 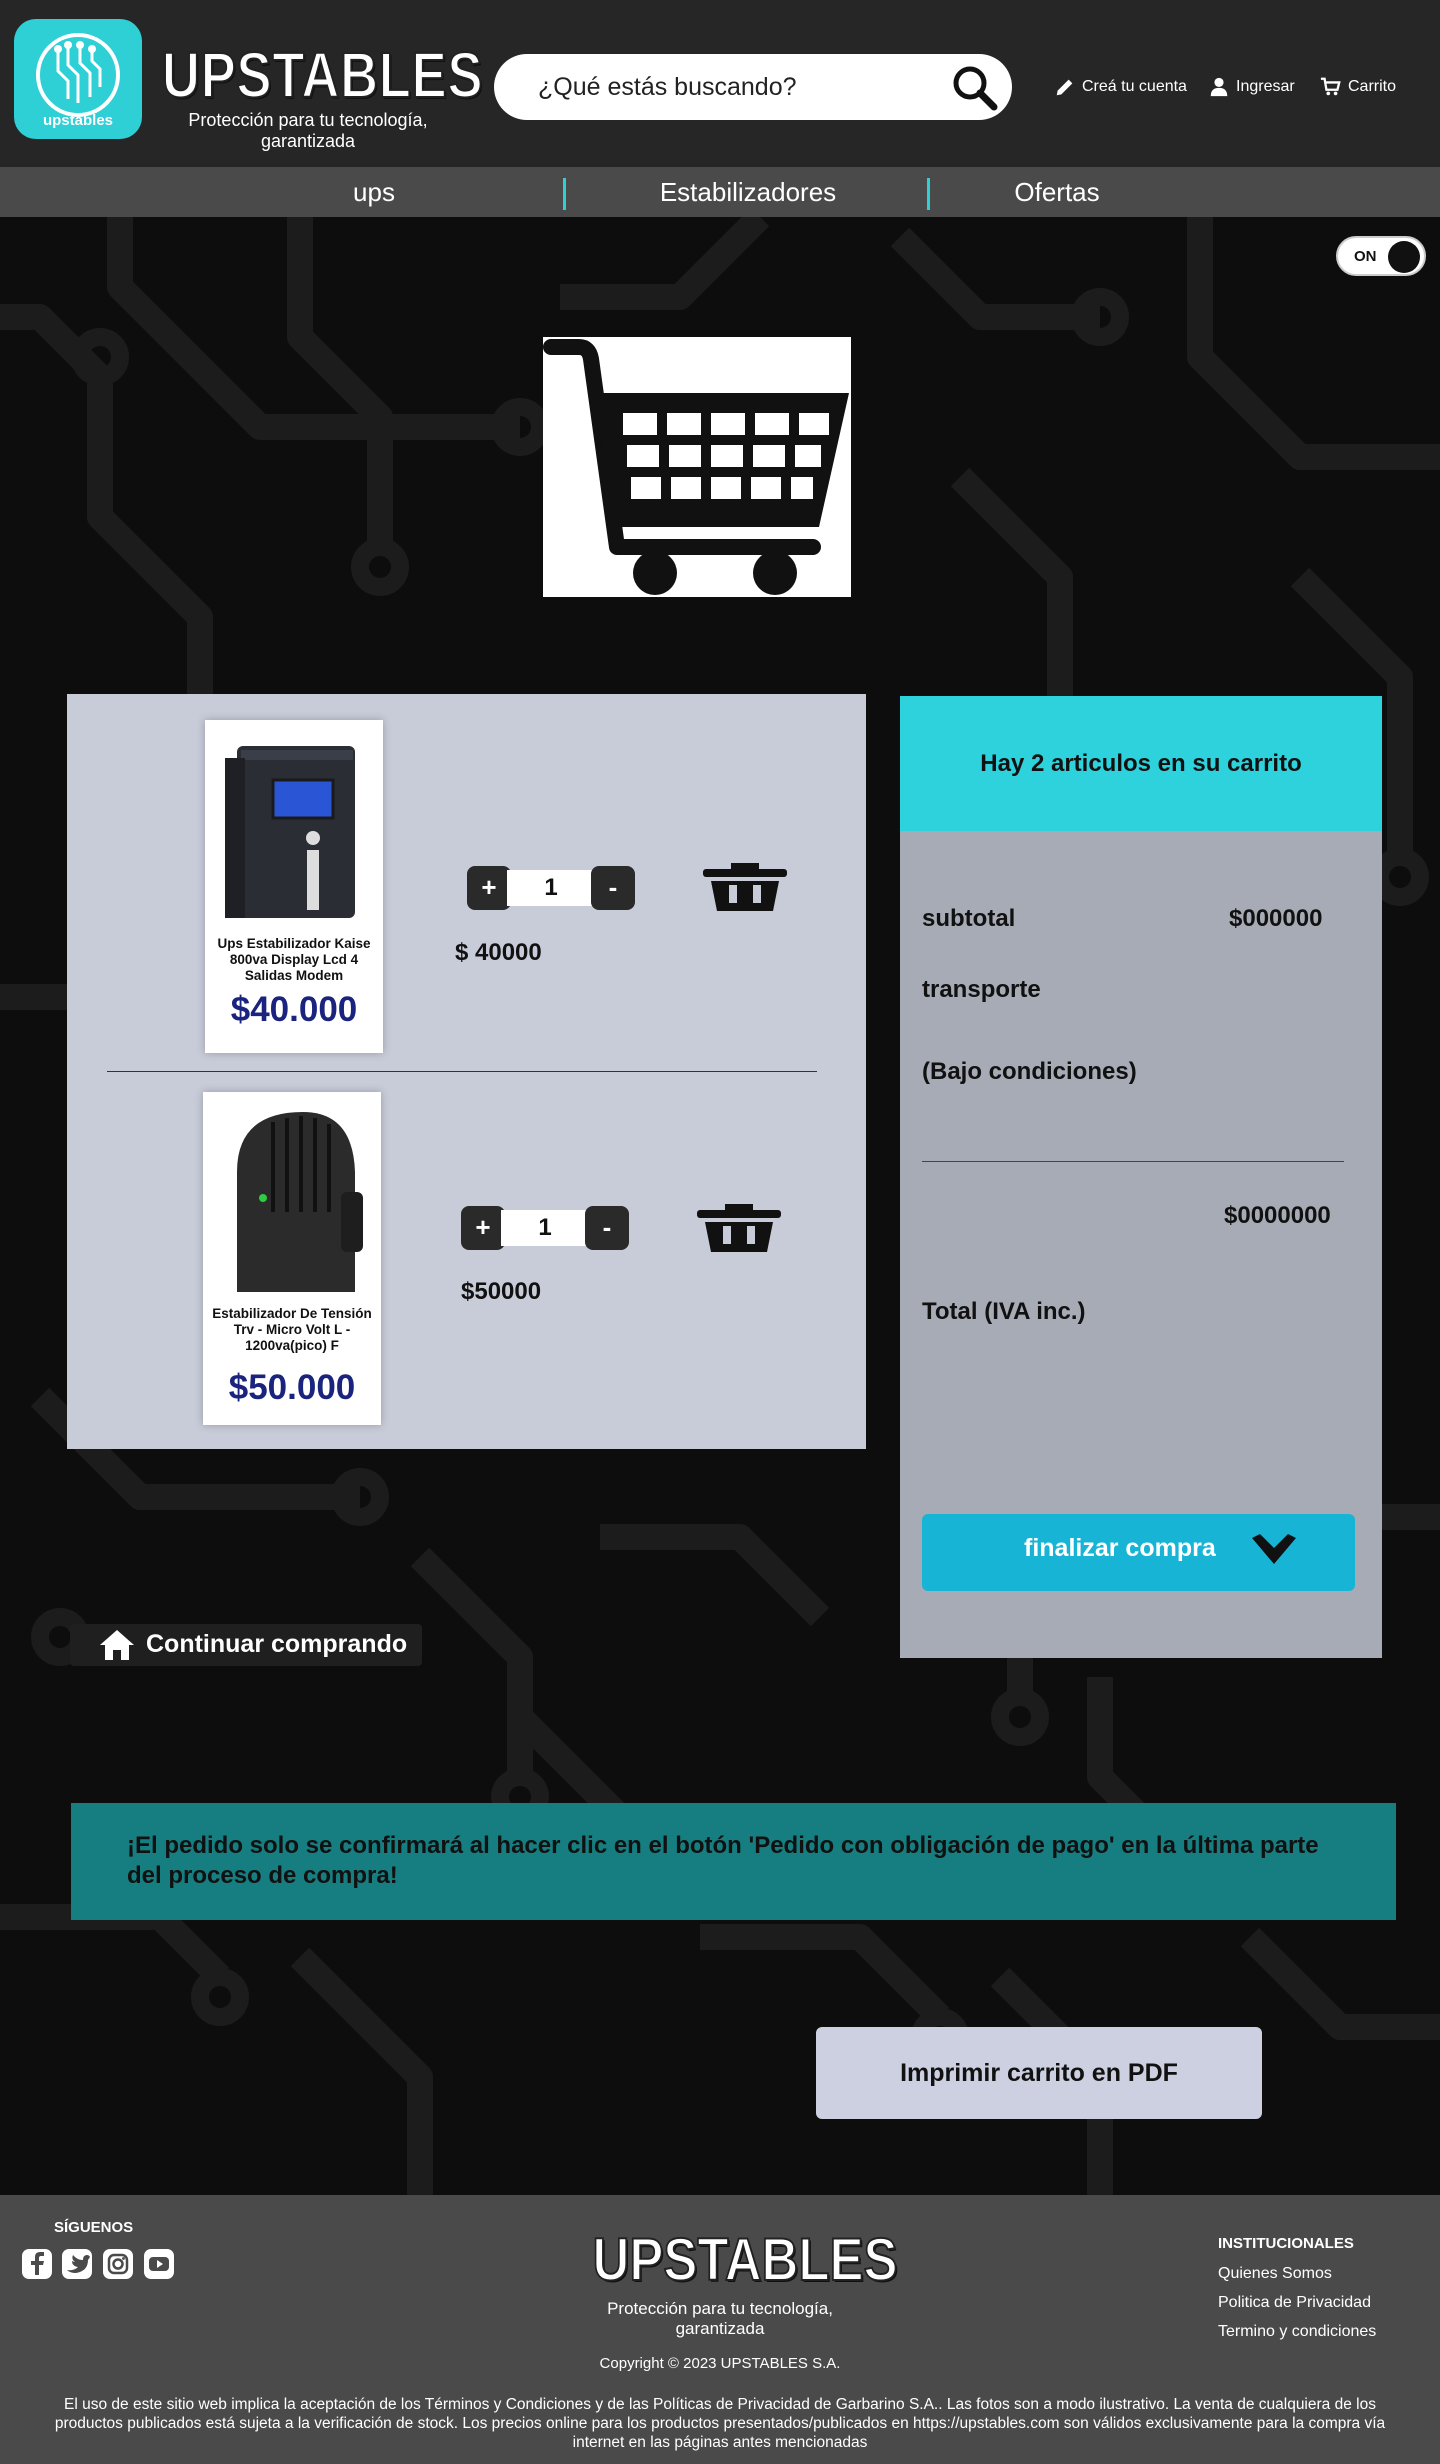 I want to click on facebook-icon, so click(x=37, y=2264).